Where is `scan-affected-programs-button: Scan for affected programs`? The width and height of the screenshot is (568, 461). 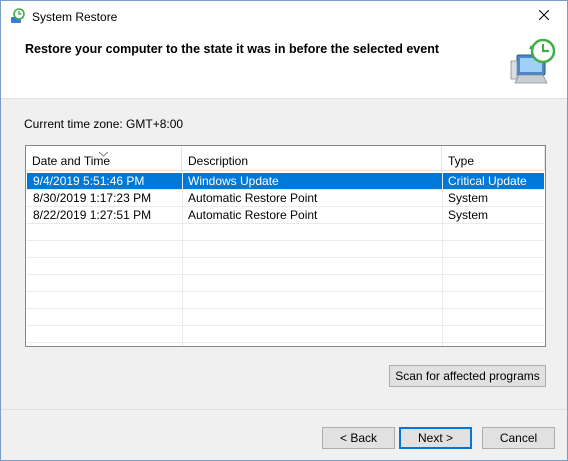 scan-affected-programs-button: Scan for affected programs is located at coordinates (467, 376).